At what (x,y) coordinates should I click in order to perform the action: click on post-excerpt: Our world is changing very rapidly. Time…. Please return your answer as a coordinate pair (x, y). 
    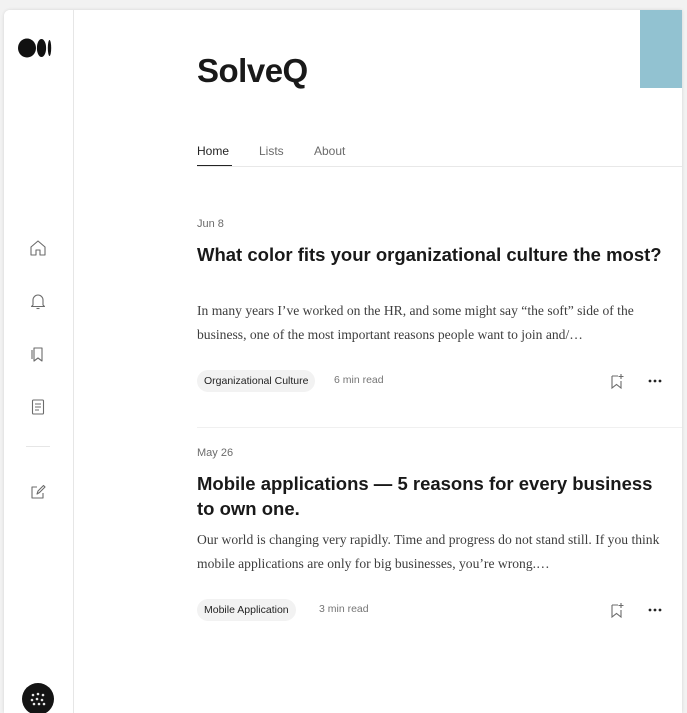
    Looking at the image, I should click on (431, 552).